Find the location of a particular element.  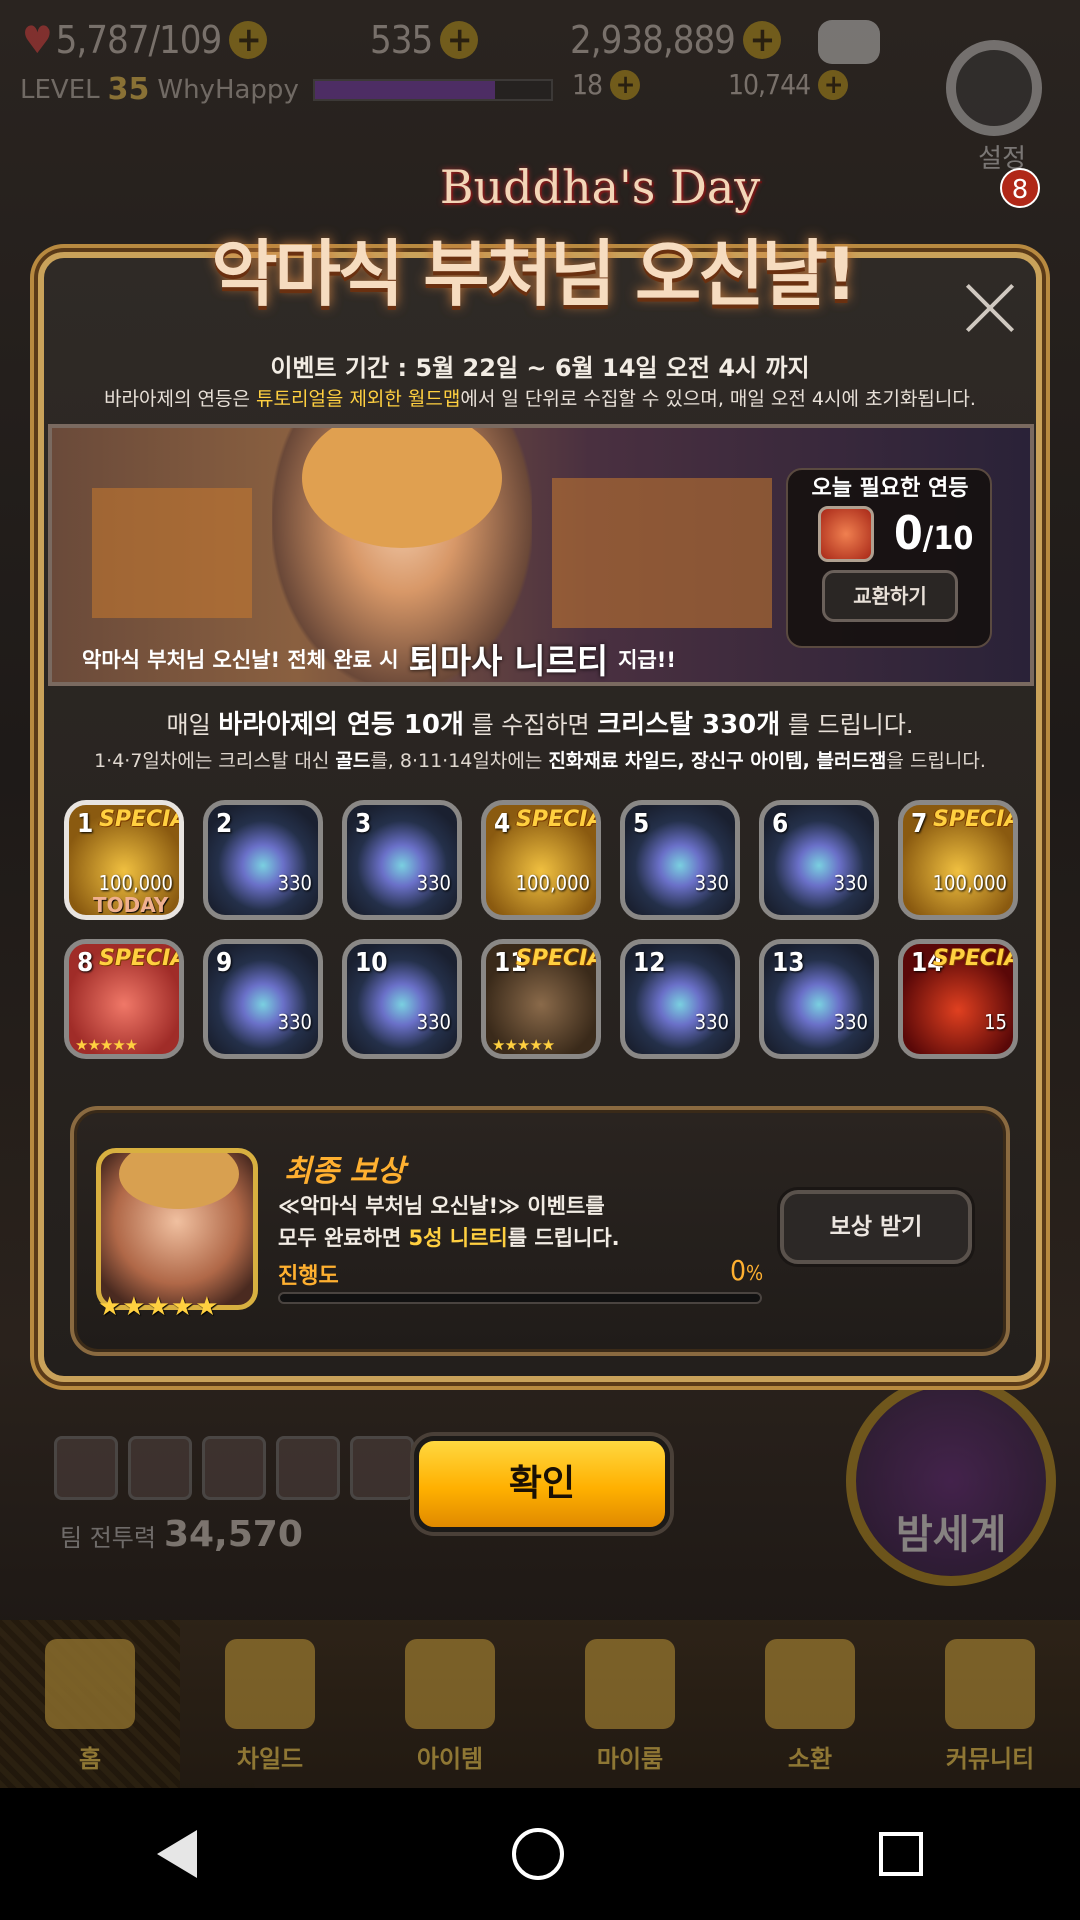

day-number: 13 is located at coordinates (788, 963).